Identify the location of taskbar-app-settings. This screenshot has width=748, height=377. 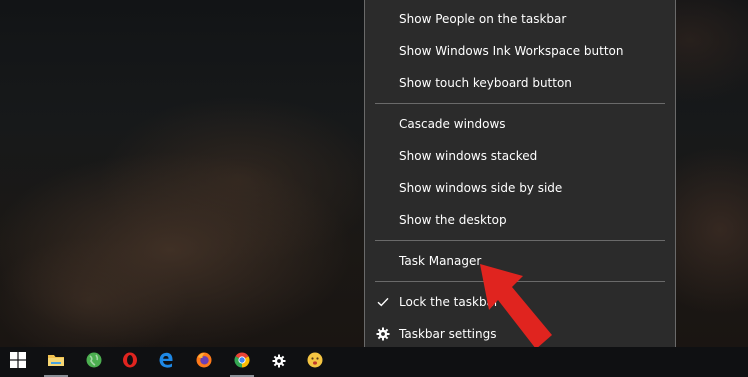
(279, 362).